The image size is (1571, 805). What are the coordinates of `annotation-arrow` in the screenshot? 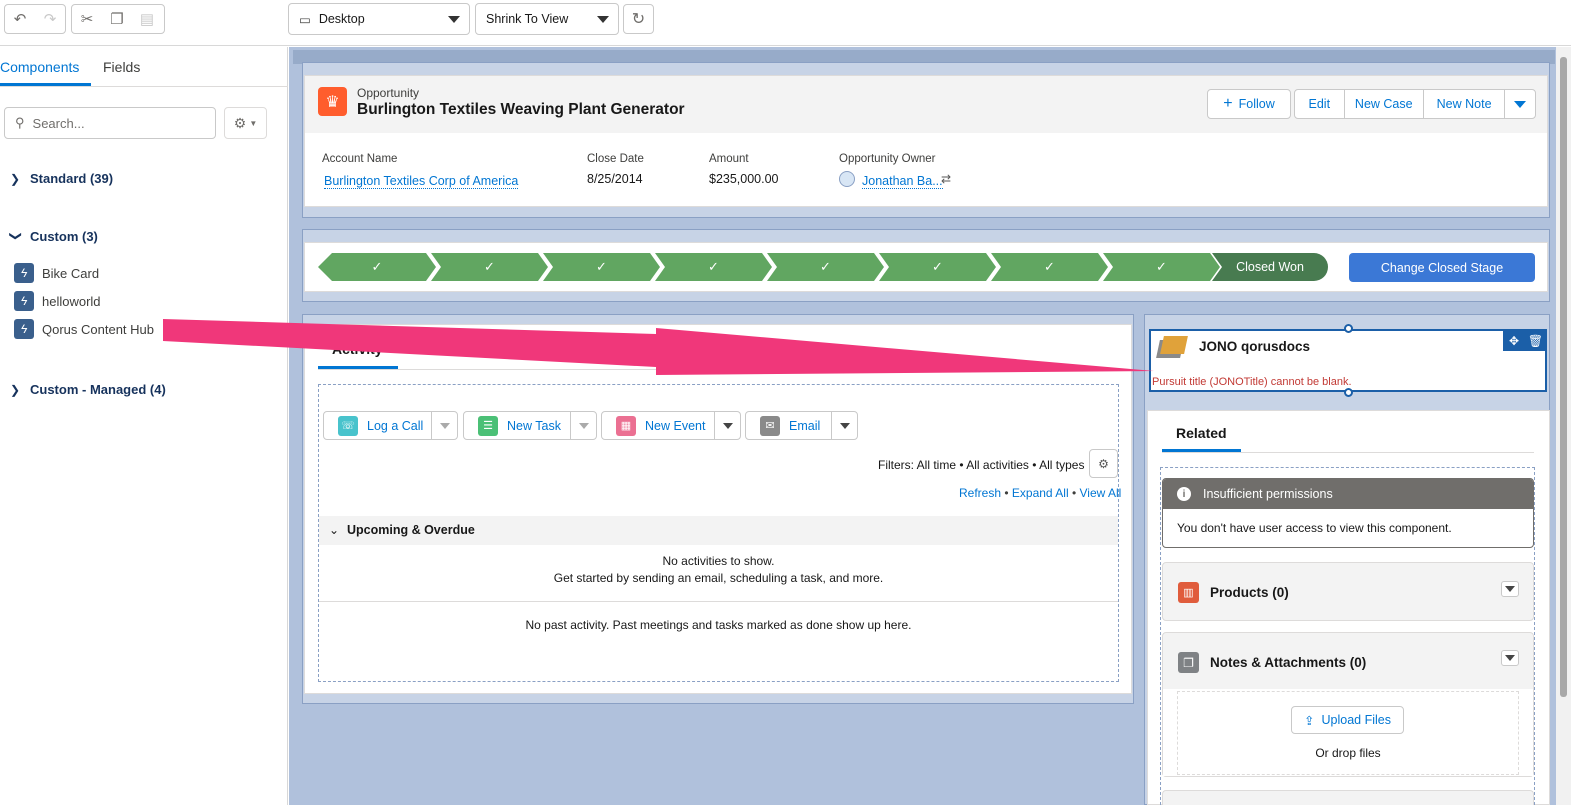 It's located at (658, 347).